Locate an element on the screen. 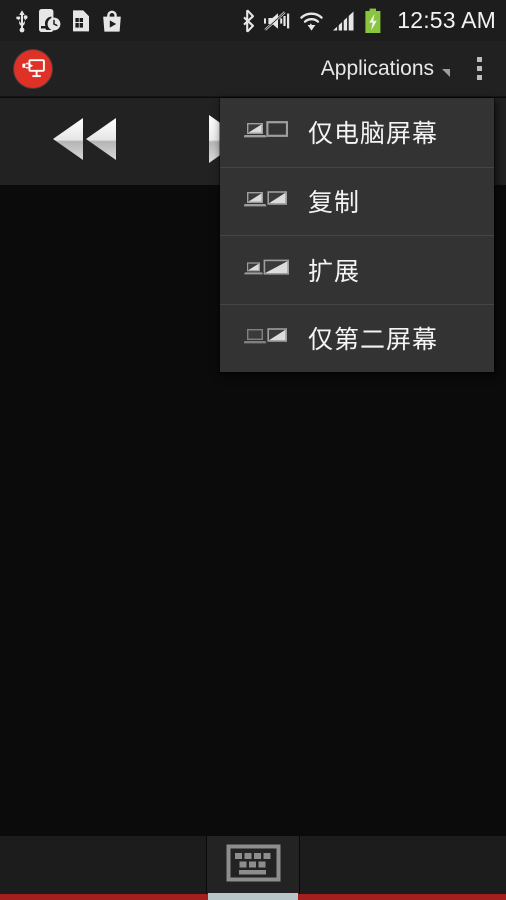 This screenshot has width=506, height=900. menu-item-pc-screen-only: 仅电脑屏幕 is located at coordinates (357, 132).